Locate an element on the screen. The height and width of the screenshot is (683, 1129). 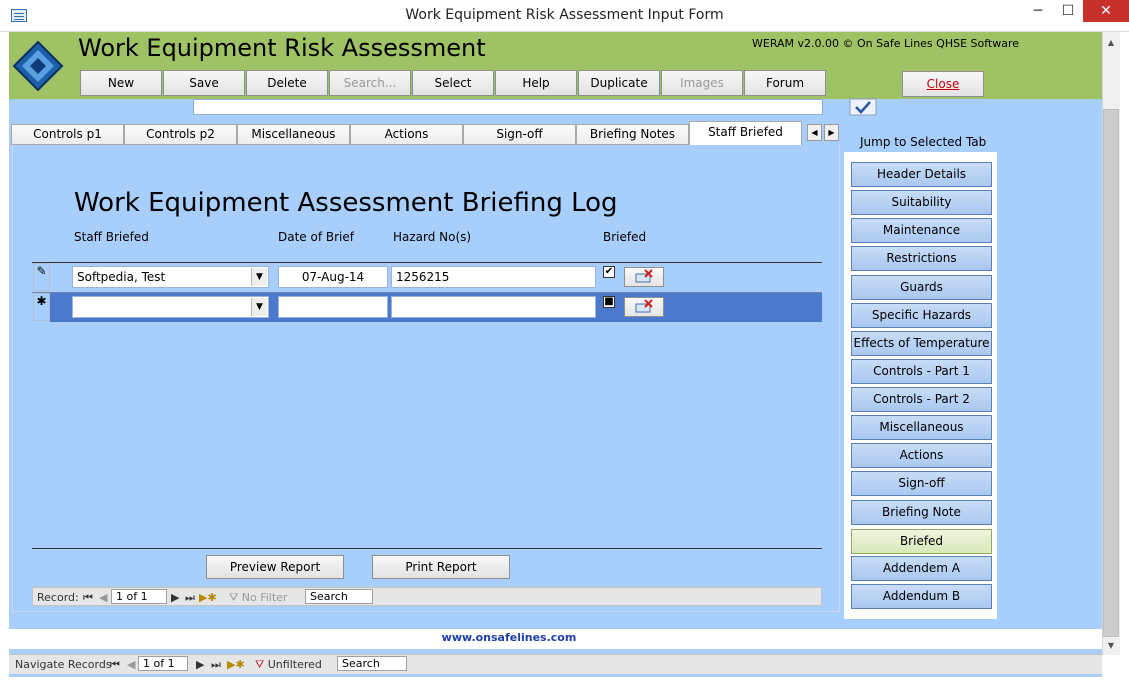
forum-button: Forum is located at coordinates (785, 83).